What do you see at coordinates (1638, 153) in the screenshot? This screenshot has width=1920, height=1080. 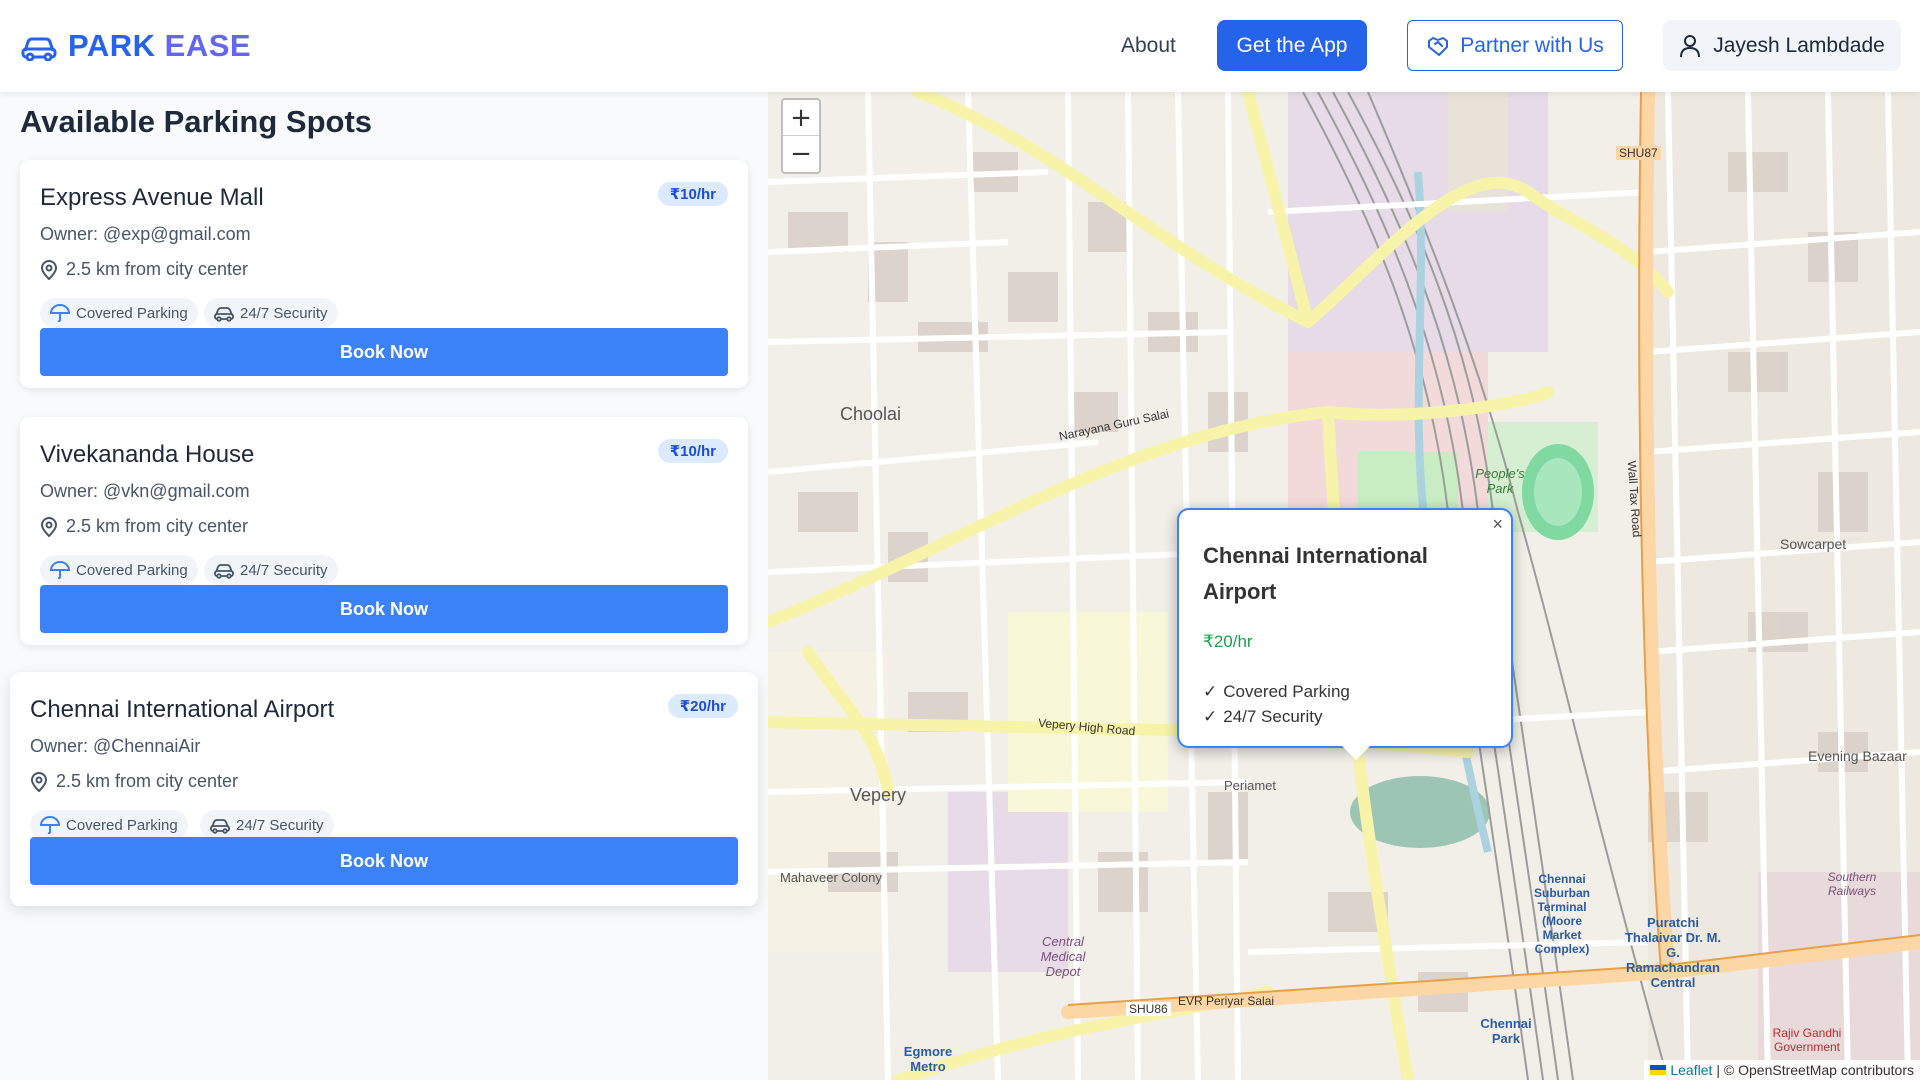 I see `map-label-shu87: SHU87` at bounding box center [1638, 153].